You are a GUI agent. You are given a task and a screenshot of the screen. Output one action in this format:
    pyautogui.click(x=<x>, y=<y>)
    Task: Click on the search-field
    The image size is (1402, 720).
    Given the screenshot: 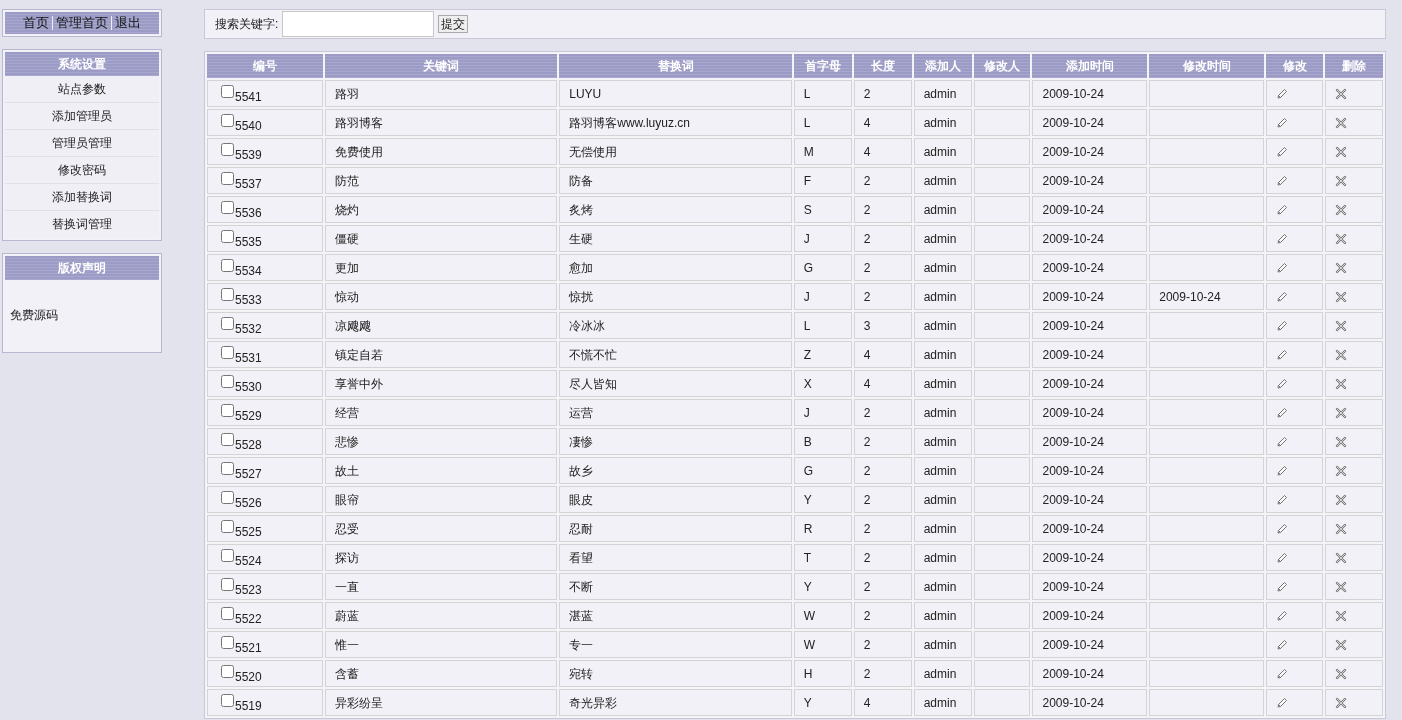 What is the action you would take?
    pyautogui.click(x=358, y=24)
    